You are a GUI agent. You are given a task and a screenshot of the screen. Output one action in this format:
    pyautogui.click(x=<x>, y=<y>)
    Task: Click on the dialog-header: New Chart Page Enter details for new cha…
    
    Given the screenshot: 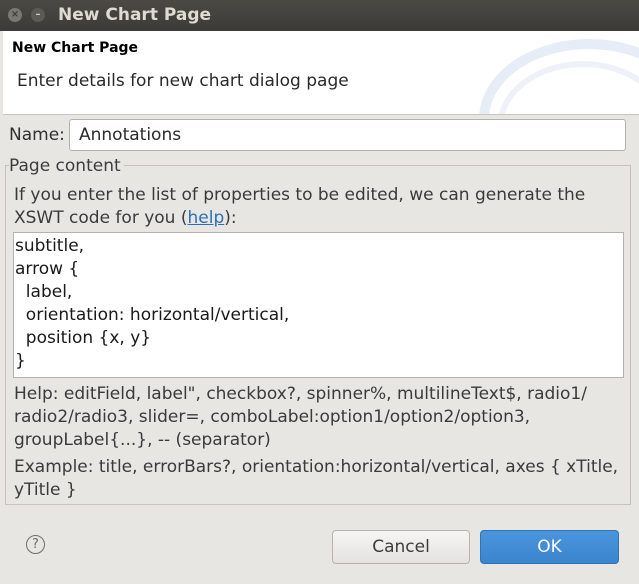 What is the action you would take?
    pyautogui.click(x=321, y=73)
    